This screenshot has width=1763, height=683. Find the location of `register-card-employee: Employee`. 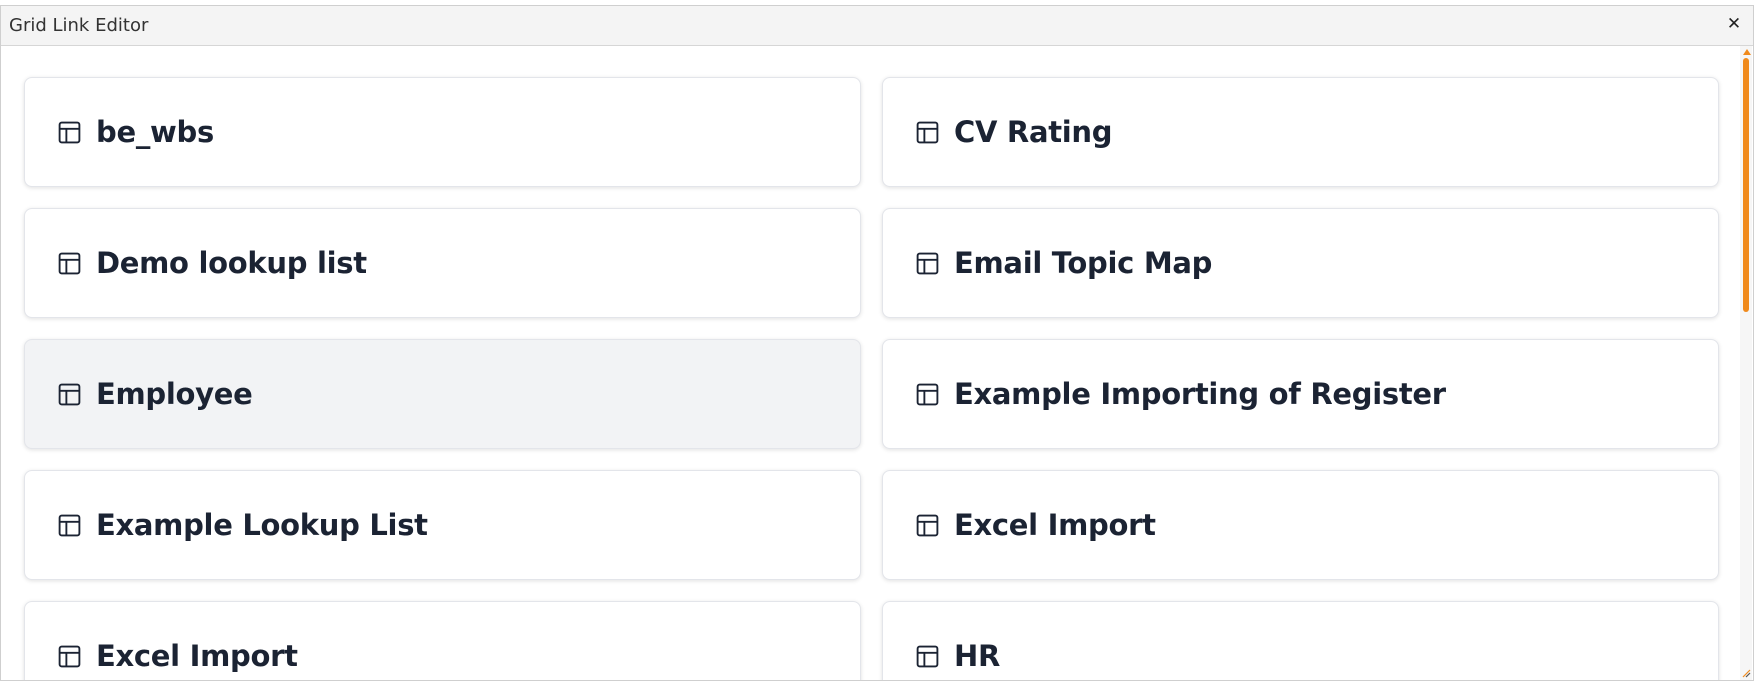

register-card-employee: Employee is located at coordinates (442, 394).